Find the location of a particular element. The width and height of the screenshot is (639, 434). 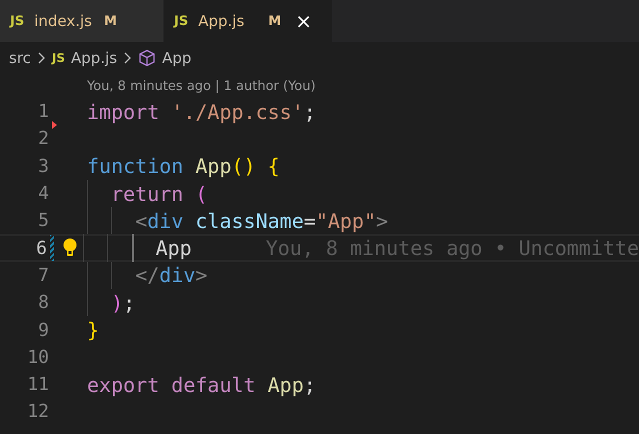

line-number: 3 is located at coordinates (43, 166).